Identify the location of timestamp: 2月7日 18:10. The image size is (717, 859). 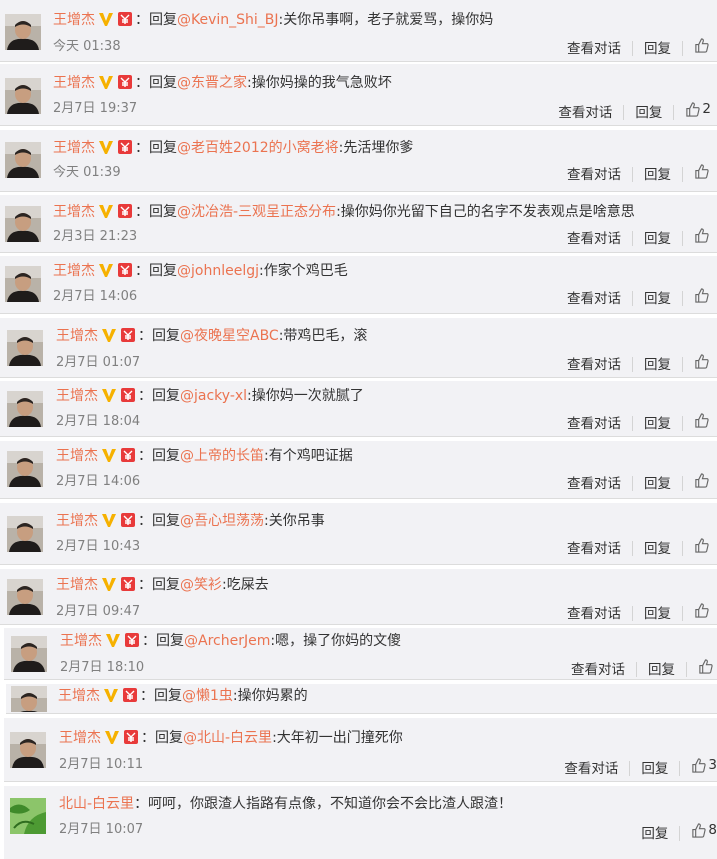
(102, 668).